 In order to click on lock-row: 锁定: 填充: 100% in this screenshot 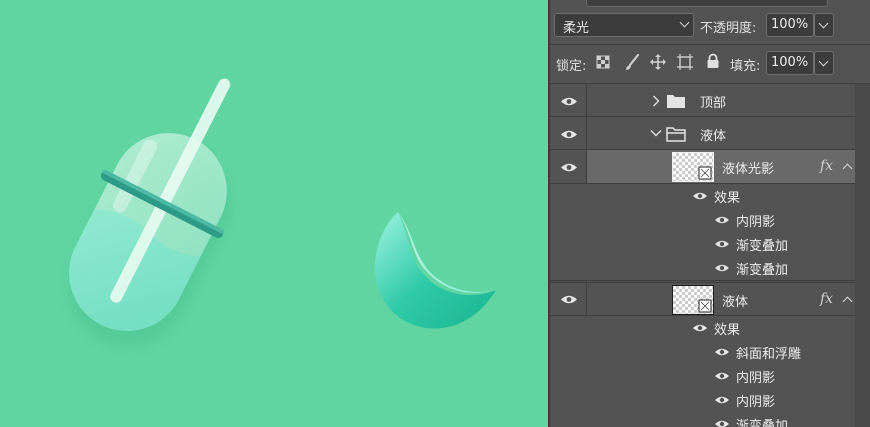, I will do `click(710, 63)`.